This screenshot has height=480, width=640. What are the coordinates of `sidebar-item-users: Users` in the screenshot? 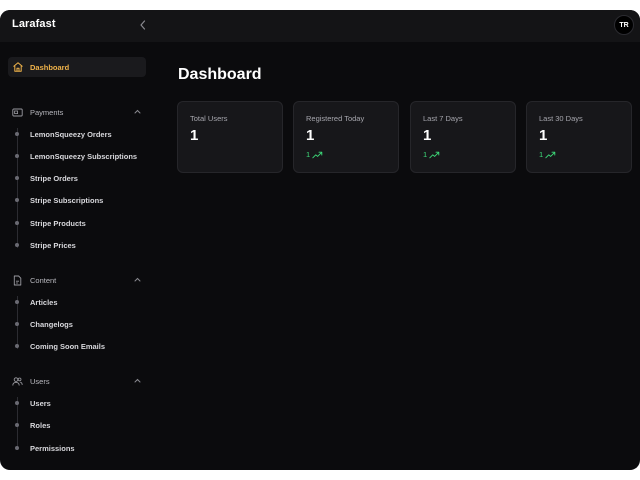 It's located at (33, 403).